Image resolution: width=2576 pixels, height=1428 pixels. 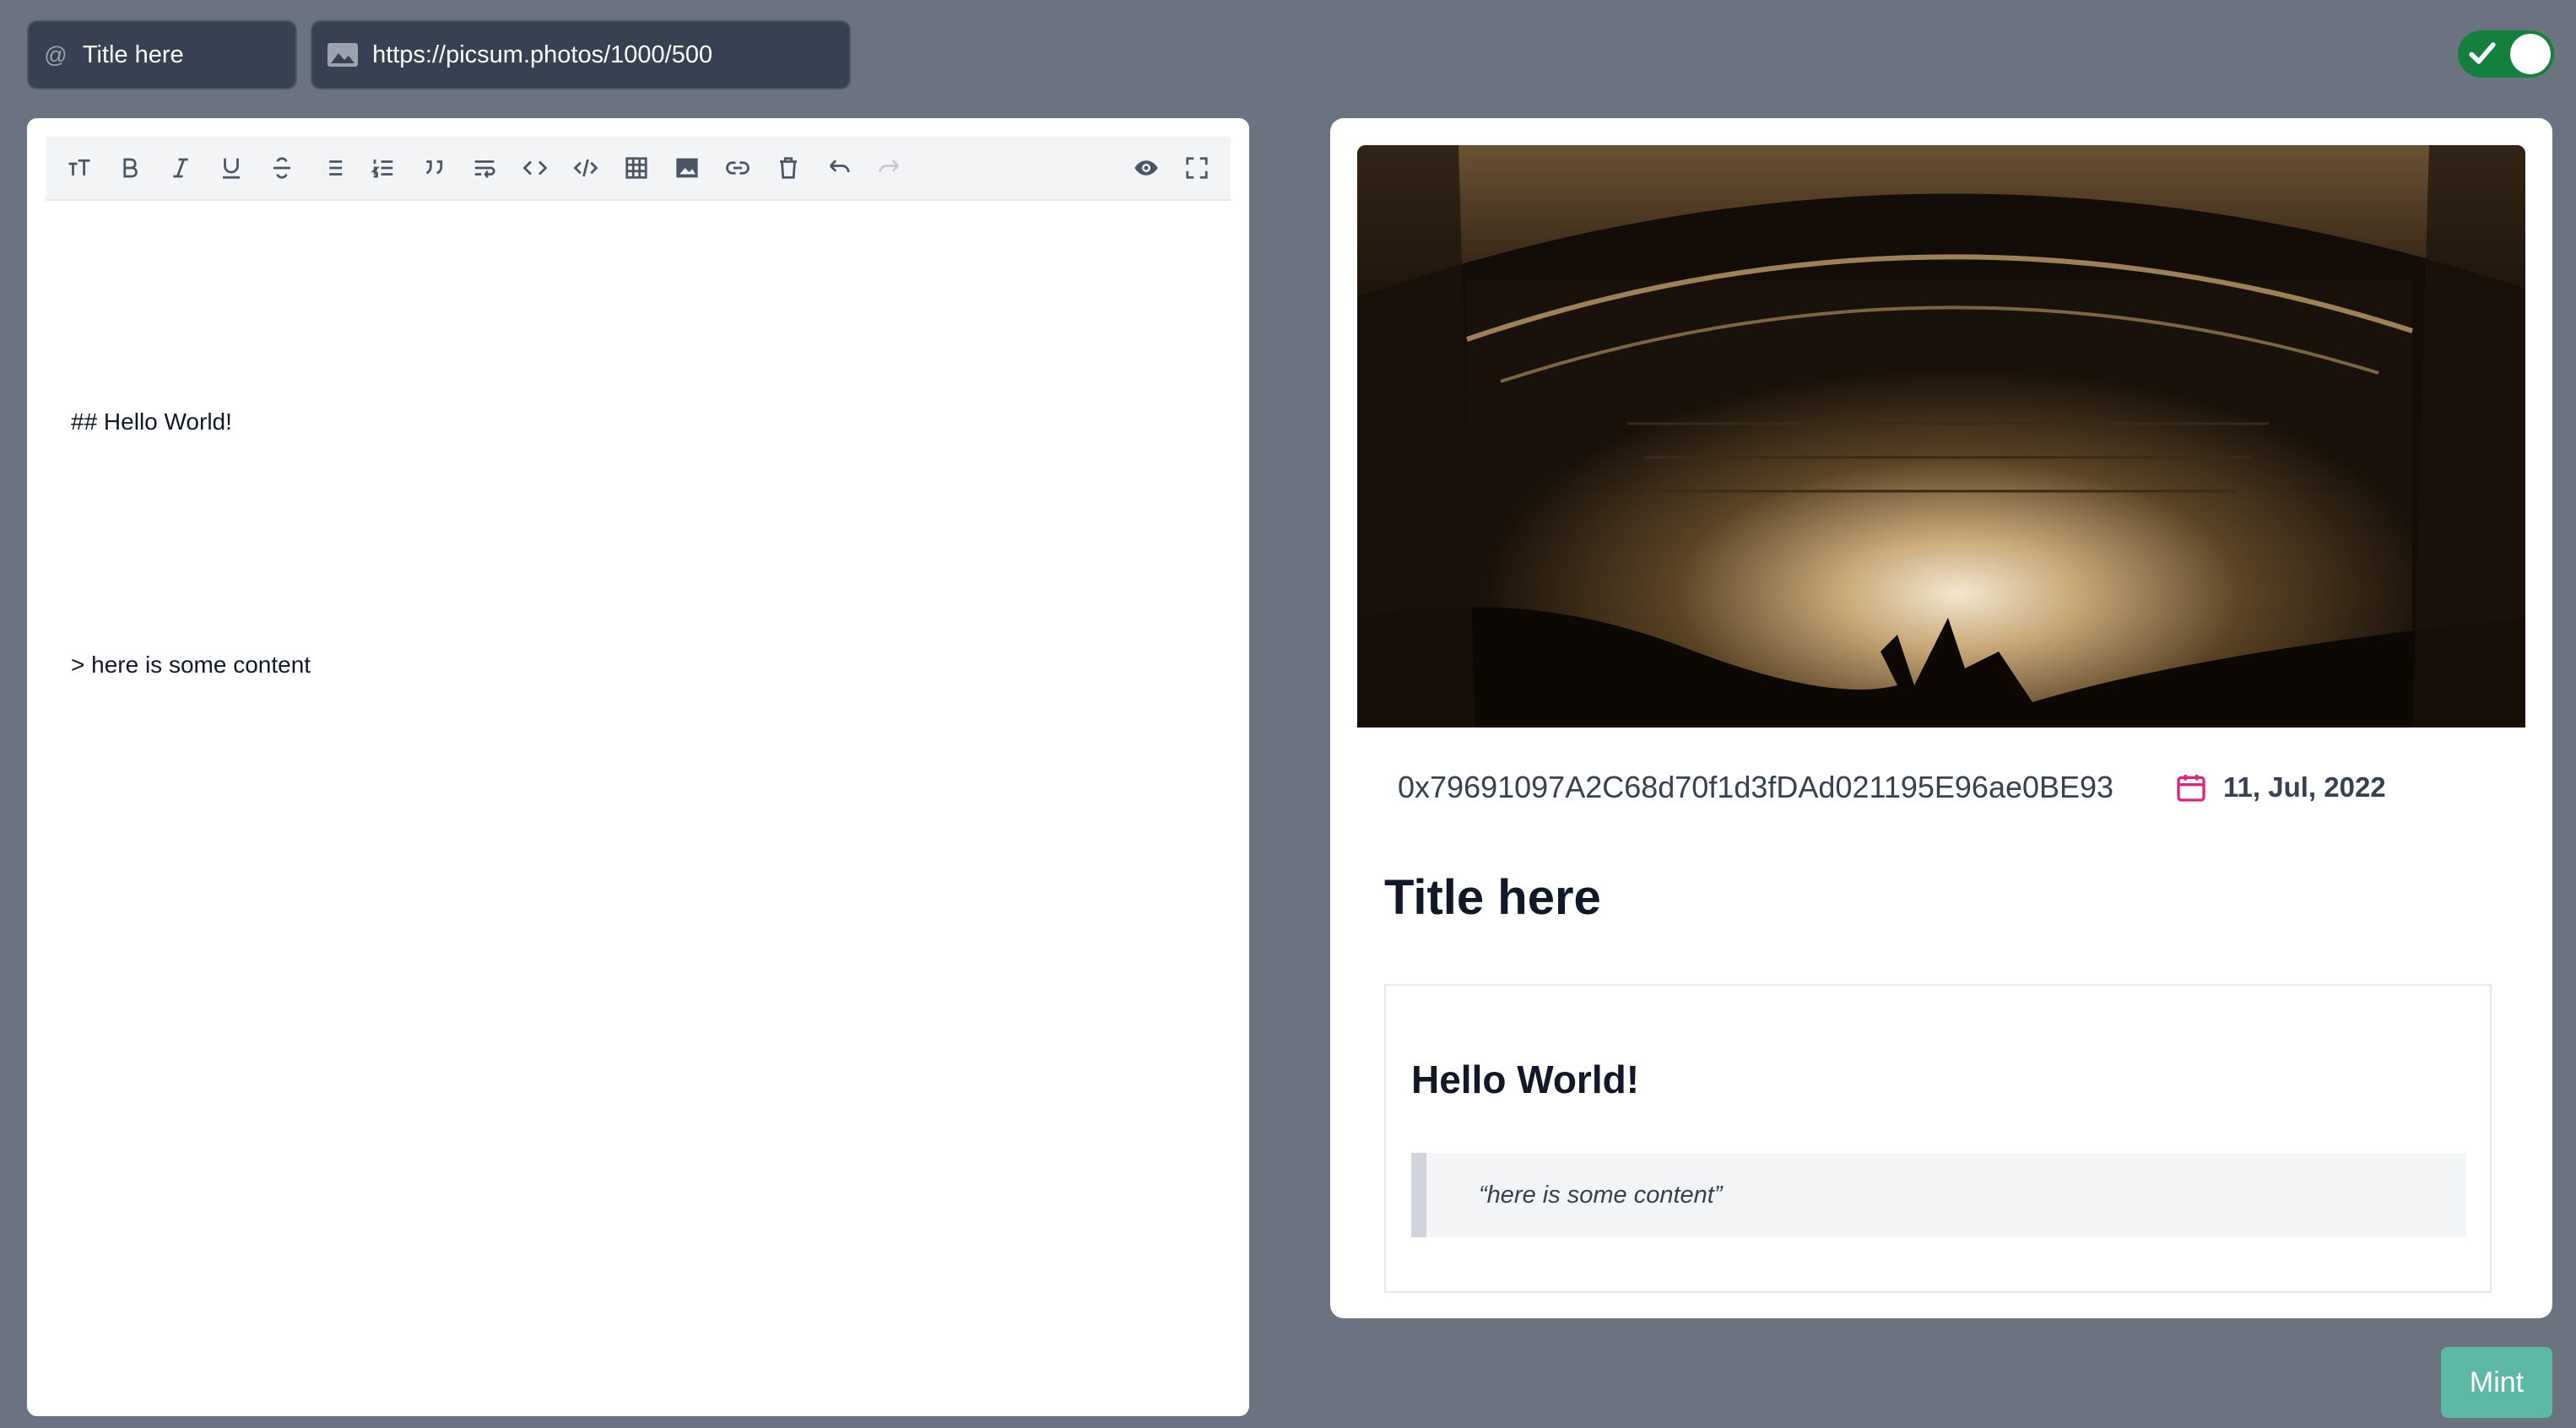 I want to click on editor-line-3: > here is some content, so click(x=191, y=665).